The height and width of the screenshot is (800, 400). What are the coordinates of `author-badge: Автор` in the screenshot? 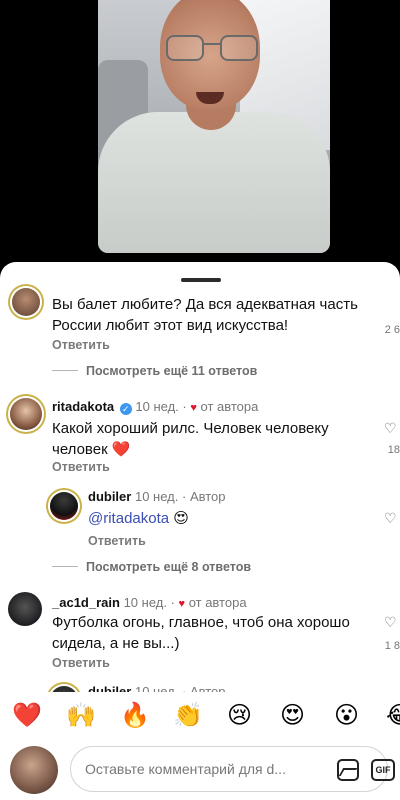 It's located at (207, 688).